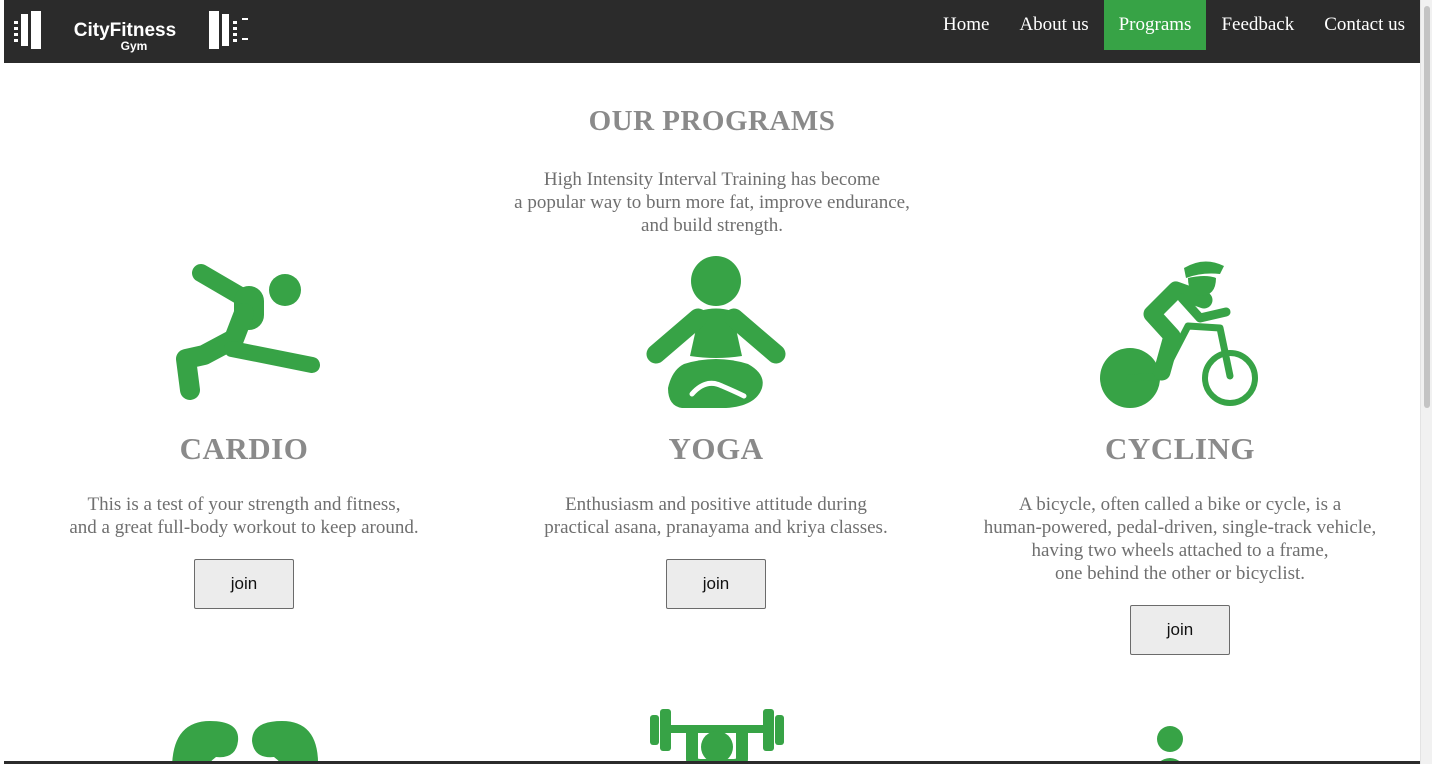  I want to click on scrollbar, so click(1426, 382).